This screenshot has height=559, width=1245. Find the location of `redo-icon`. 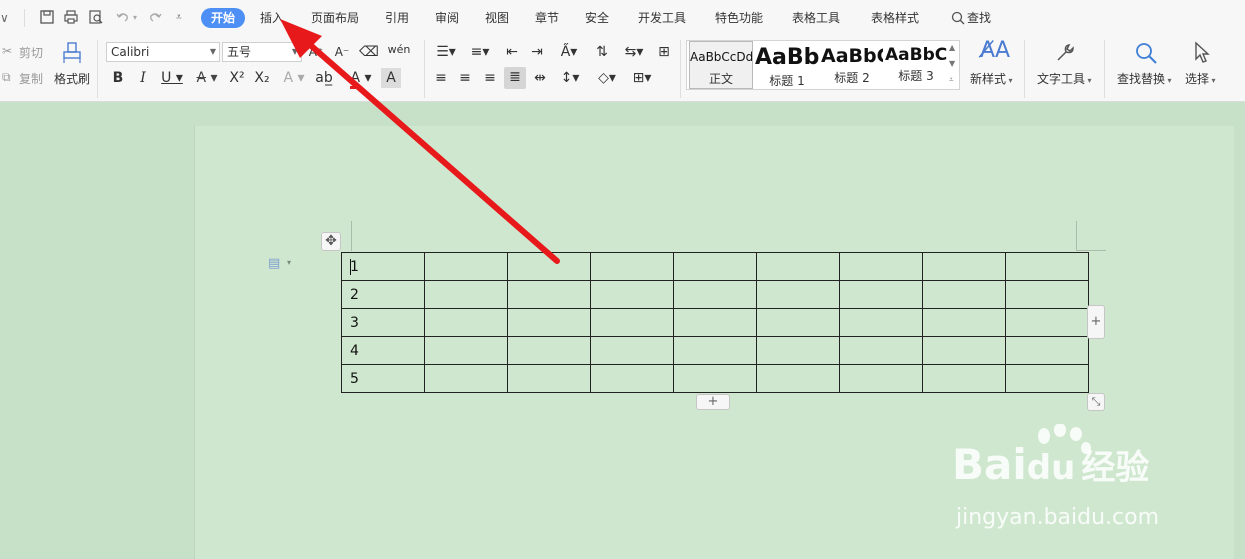

redo-icon is located at coordinates (155, 17).